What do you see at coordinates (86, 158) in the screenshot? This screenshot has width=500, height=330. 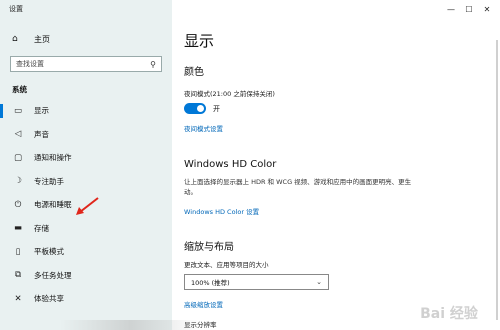 I see `sidebar-item-notifications: ▢ 通知和操作` at bounding box center [86, 158].